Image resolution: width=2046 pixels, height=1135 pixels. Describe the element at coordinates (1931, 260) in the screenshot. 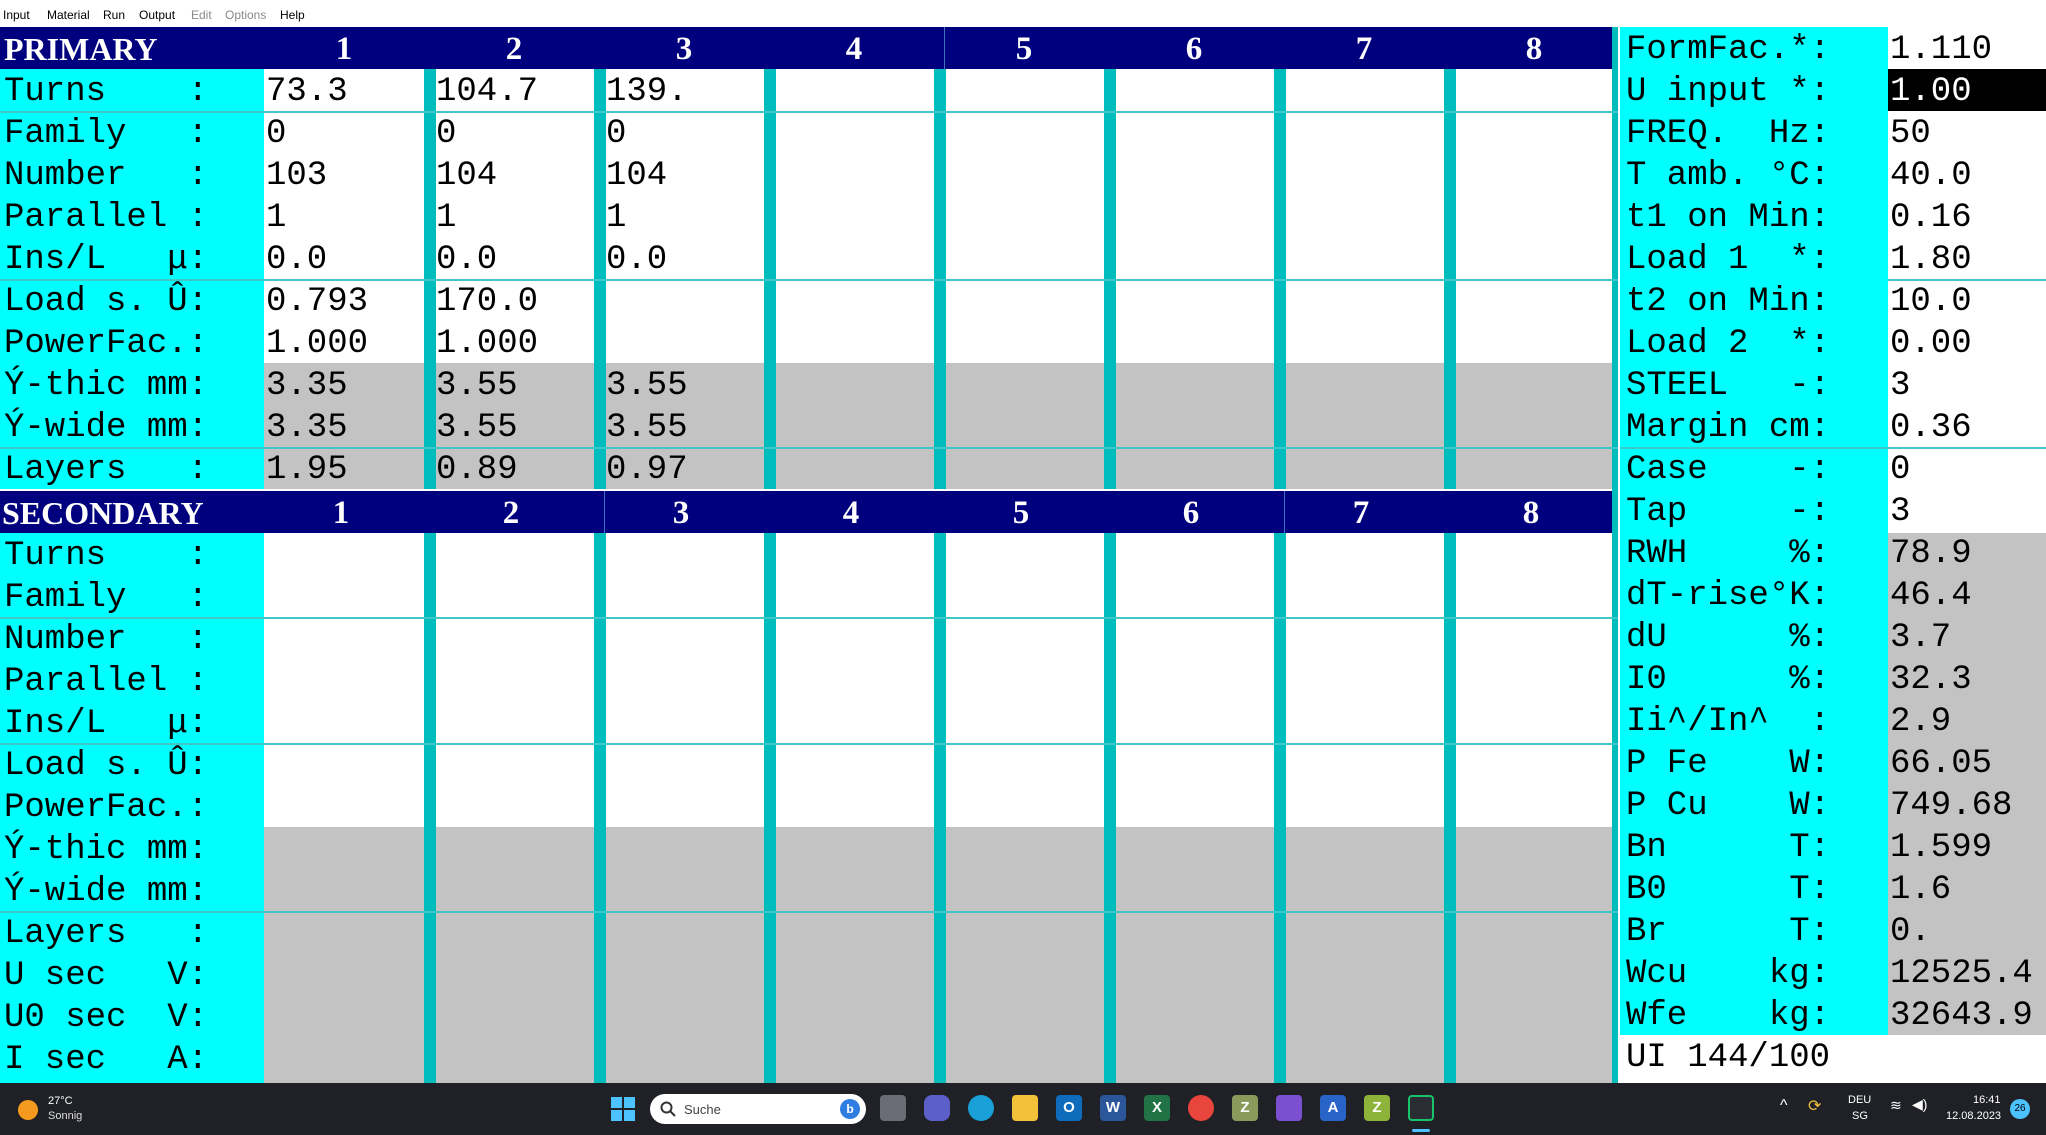

I see `param-value-5: 1.80` at that location.